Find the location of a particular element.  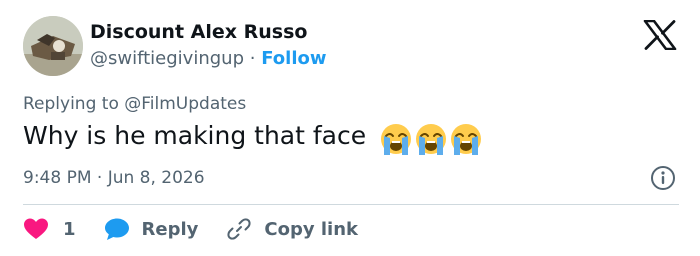

copy-link-button: Copy link is located at coordinates (292, 229).